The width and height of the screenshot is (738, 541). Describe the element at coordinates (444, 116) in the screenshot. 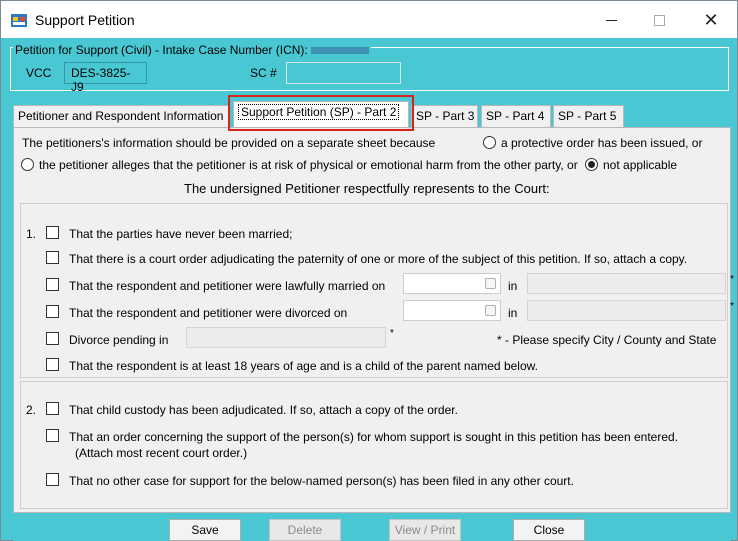

I see `tab-sp-part3: SP - Part 3` at that location.